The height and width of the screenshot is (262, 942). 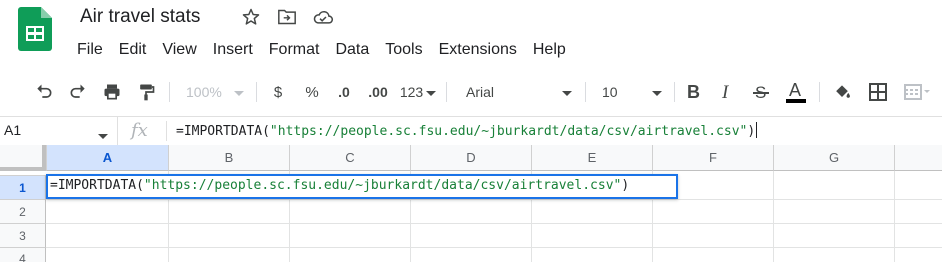 I want to click on print-icon, so click(x=112, y=92).